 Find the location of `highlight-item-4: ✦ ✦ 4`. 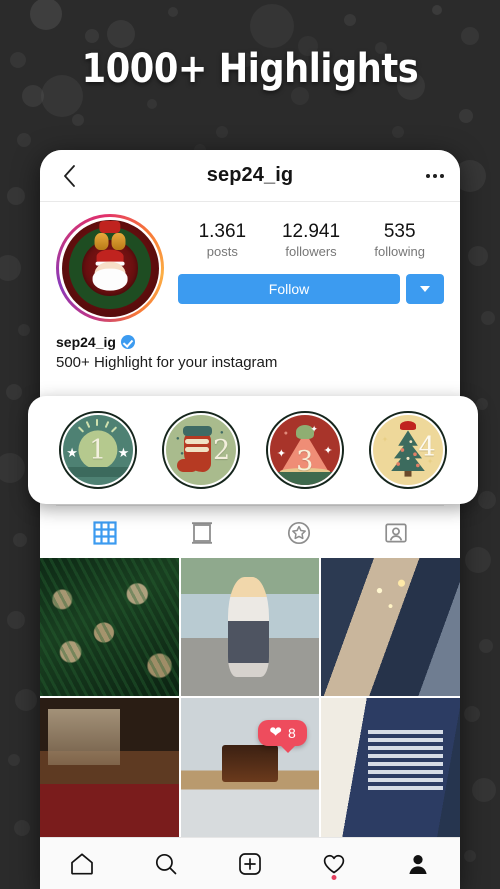

highlight-item-4: ✦ ✦ 4 is located at coordinates (408, 450).